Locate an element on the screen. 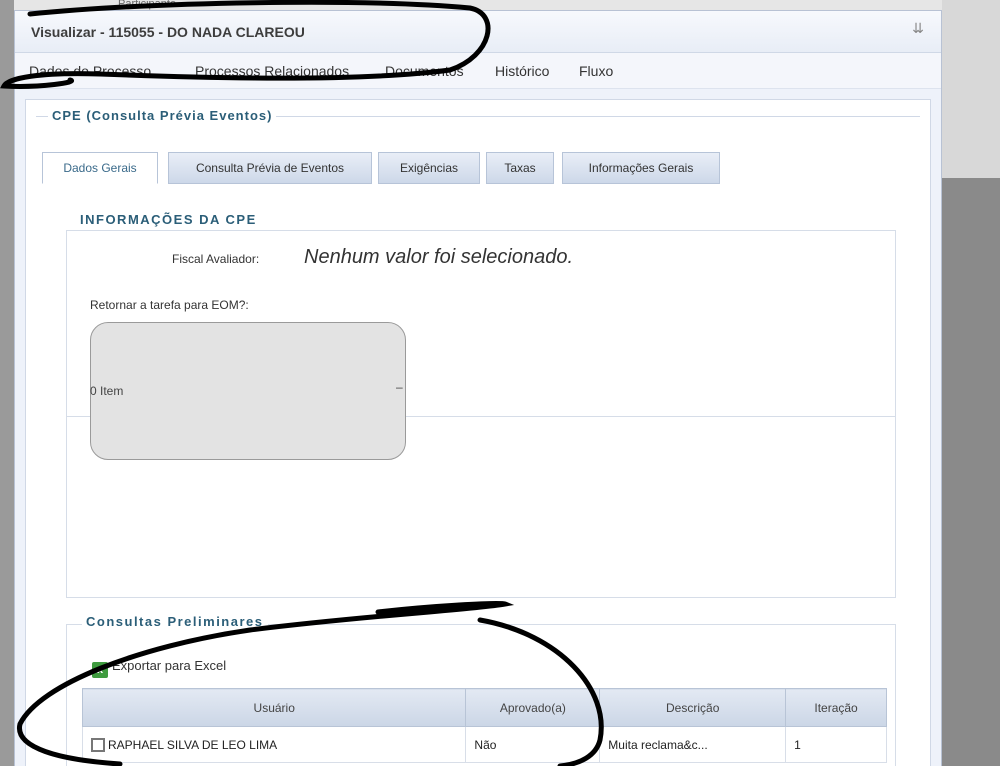 The image size is (1000, 766). info-legend: INFORMAÇÕES DA CPE is located at coordinates (168, 219).